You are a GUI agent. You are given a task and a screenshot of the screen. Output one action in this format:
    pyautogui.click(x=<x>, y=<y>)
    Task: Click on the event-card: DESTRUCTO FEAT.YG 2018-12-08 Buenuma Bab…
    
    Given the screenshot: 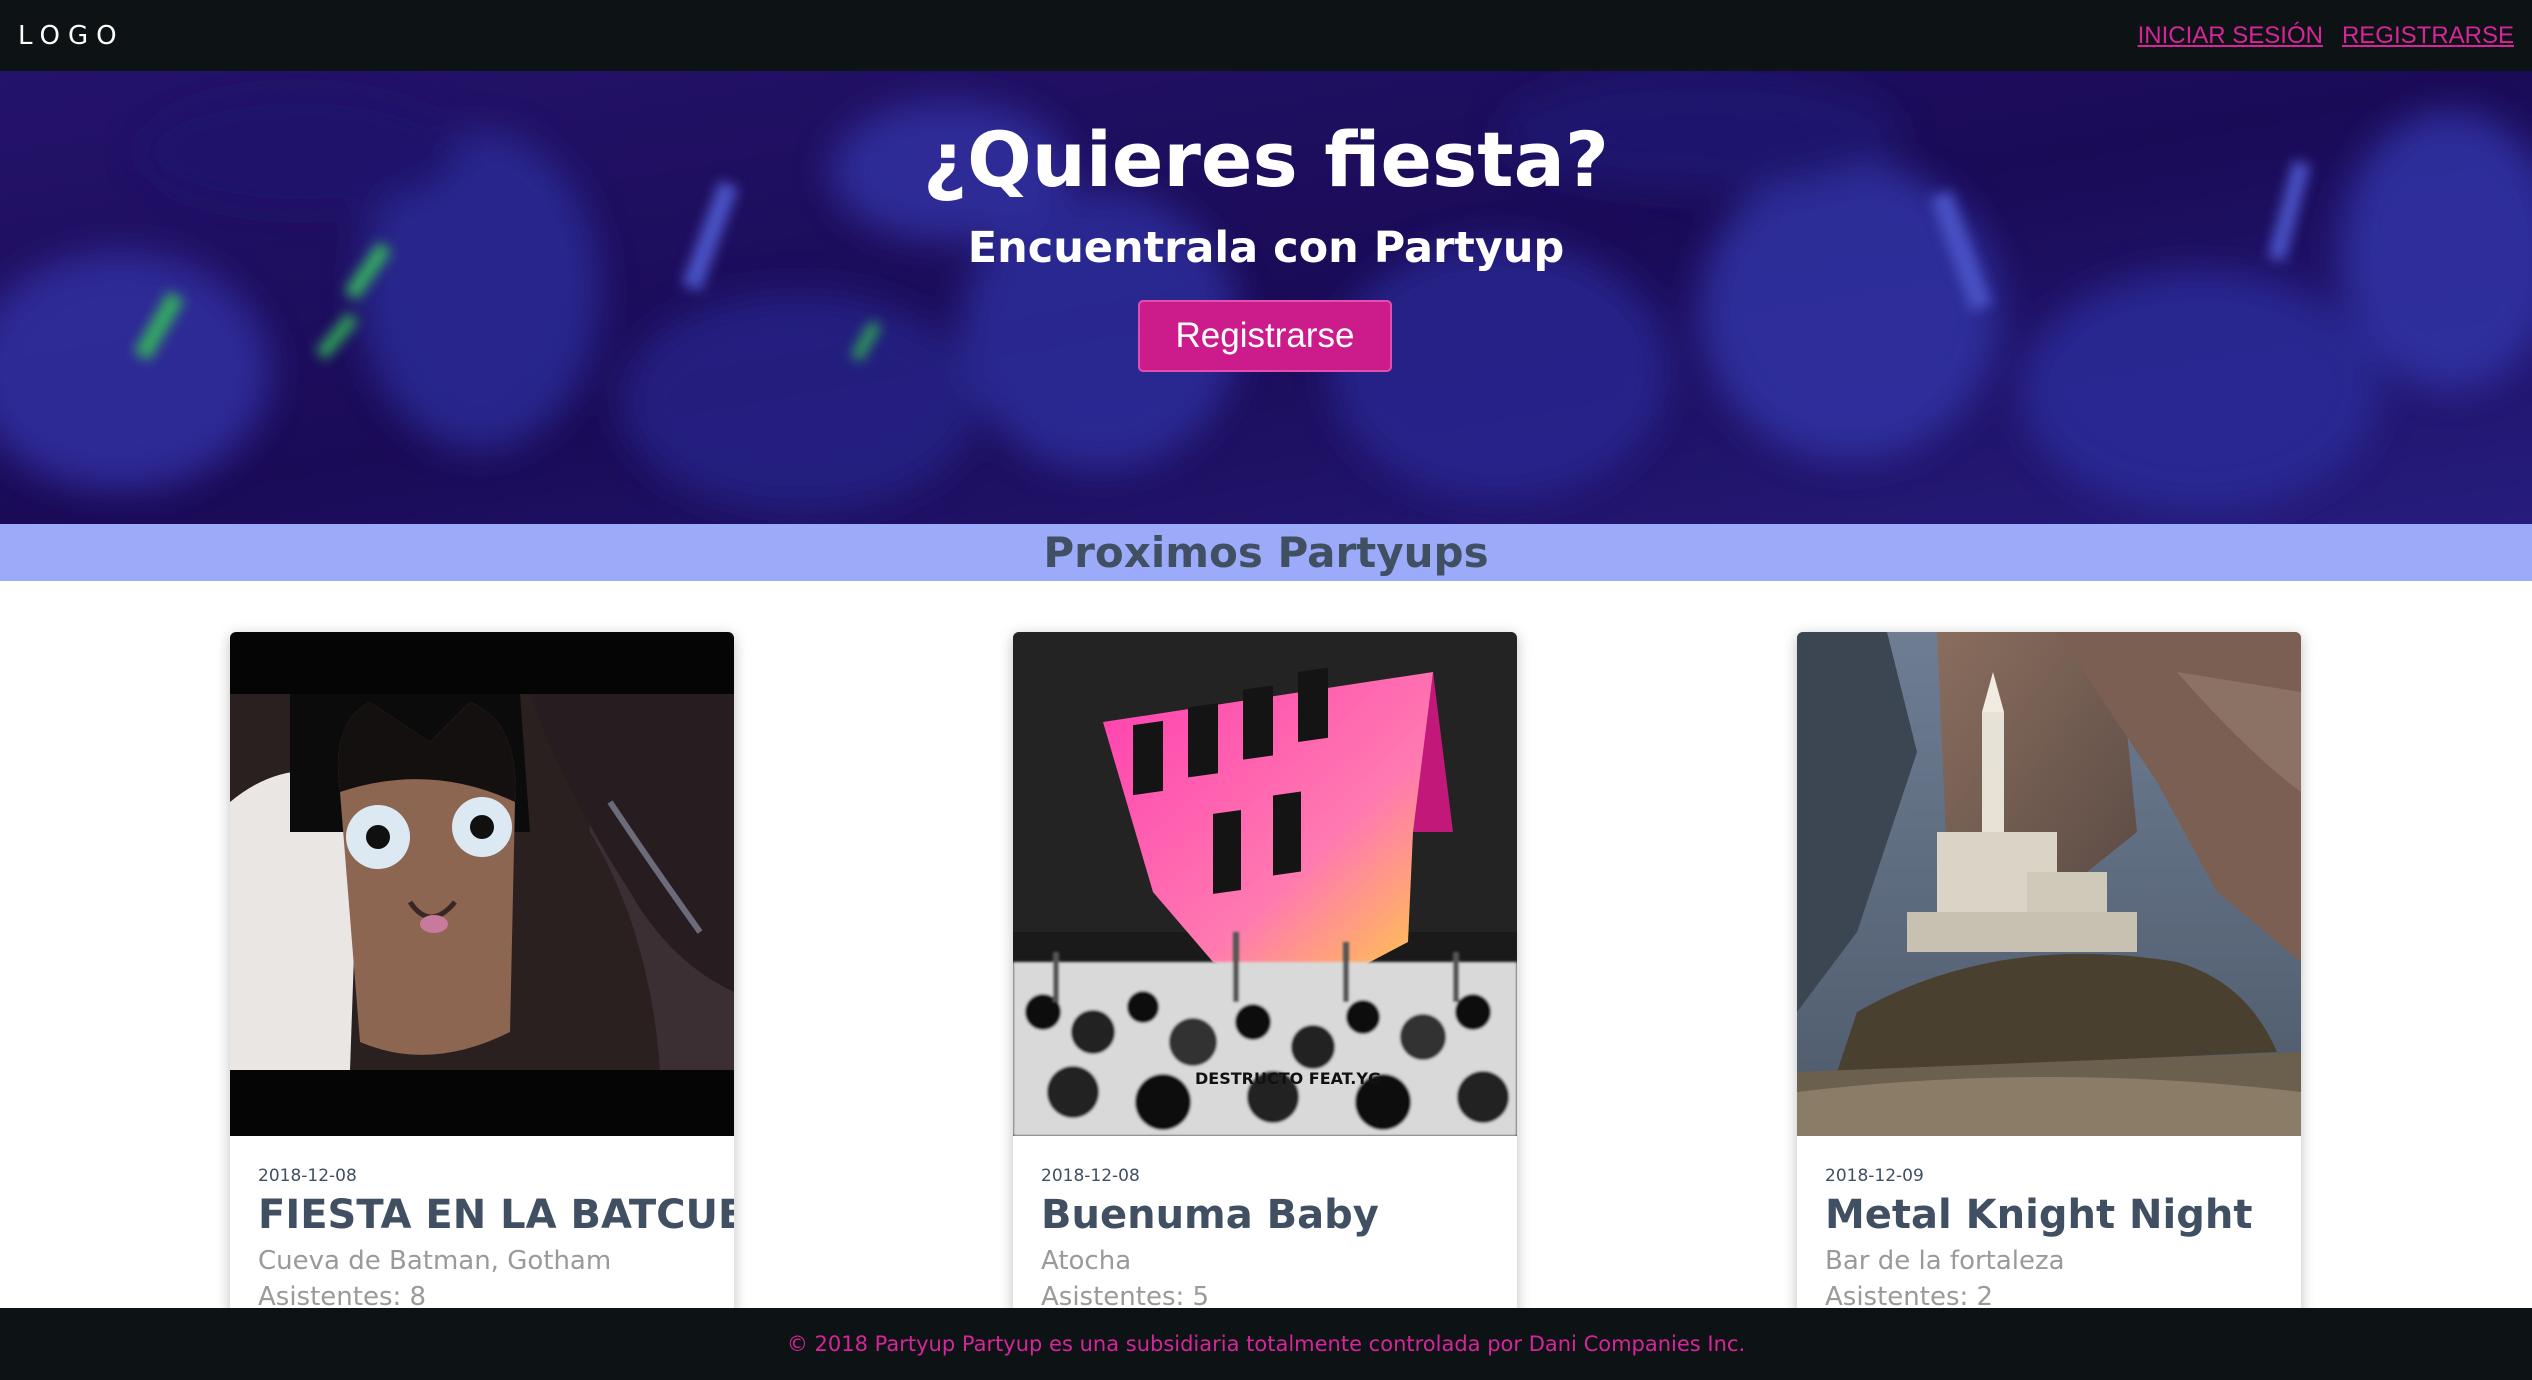 What is the action you would take?
    pyautogui.click(x=1265, y=982)
    